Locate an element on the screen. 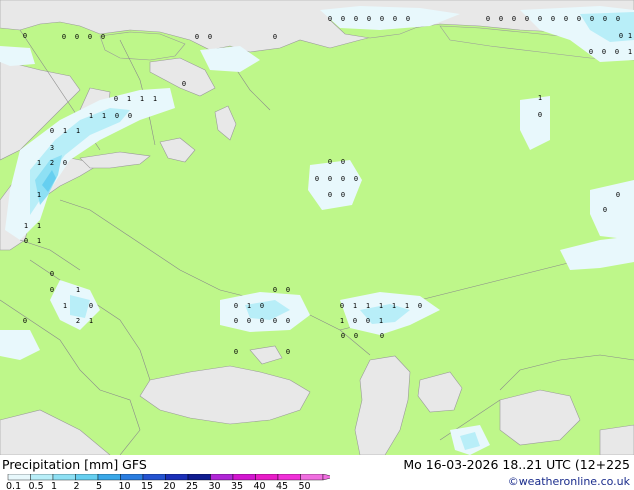  scale-tick-label: 10 is located at coordinates (125, 485).